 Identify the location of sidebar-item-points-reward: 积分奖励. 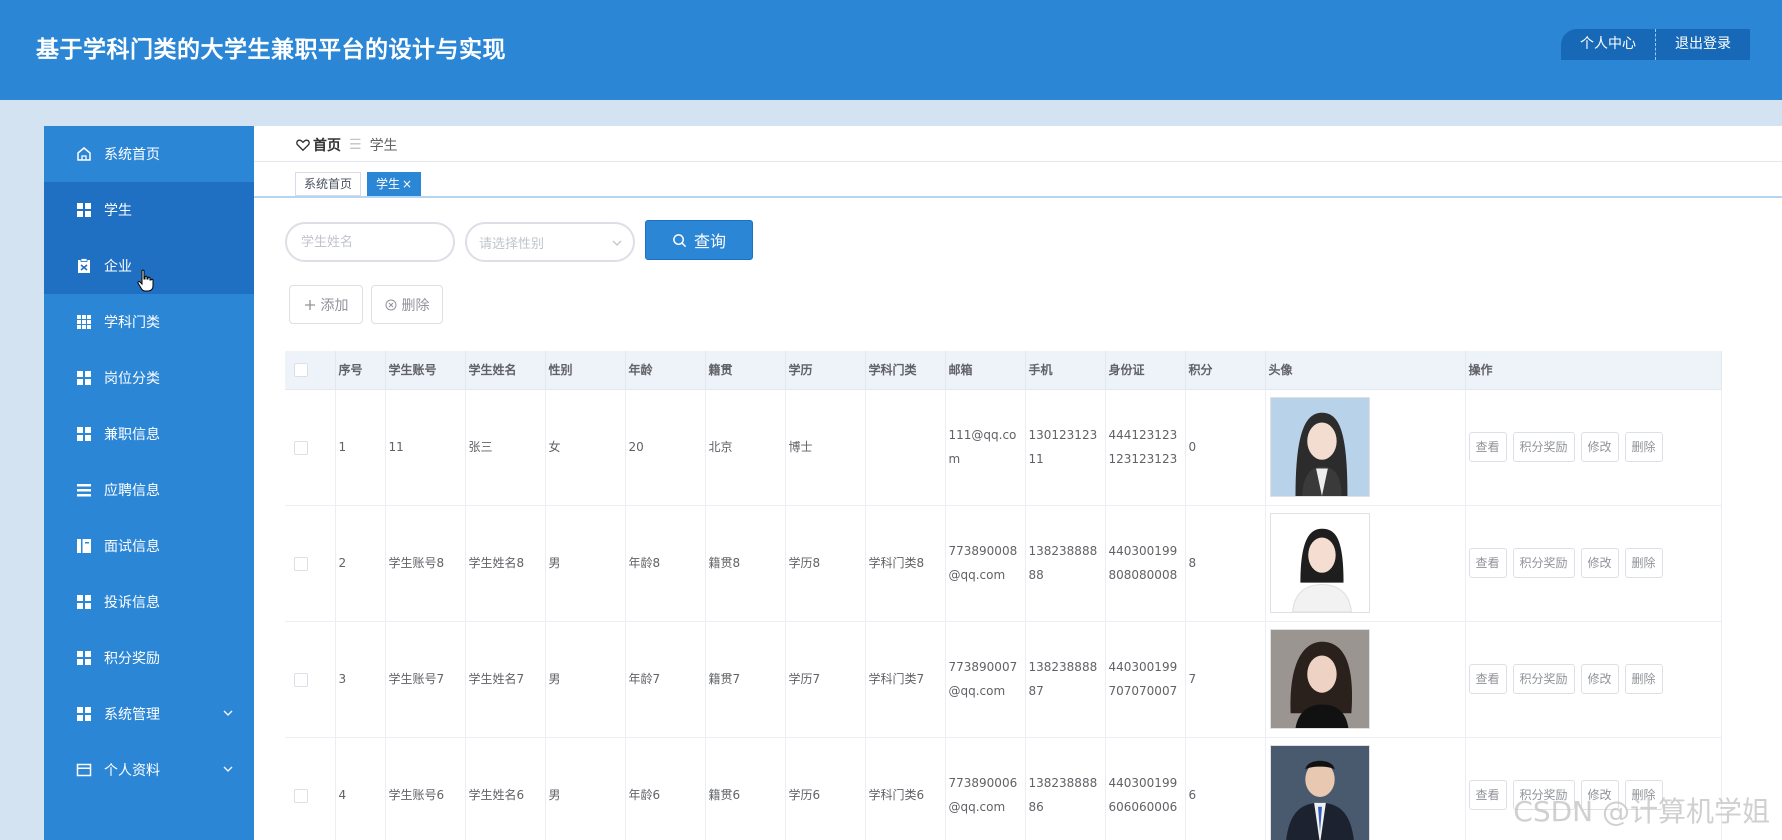
(149, 658).